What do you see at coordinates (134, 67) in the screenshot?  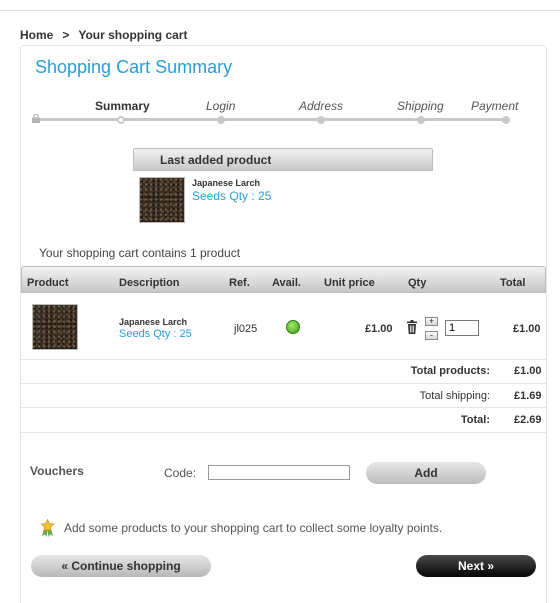 I see `page-title: Shopping Cart Summary` at bounding box center [134, 67].